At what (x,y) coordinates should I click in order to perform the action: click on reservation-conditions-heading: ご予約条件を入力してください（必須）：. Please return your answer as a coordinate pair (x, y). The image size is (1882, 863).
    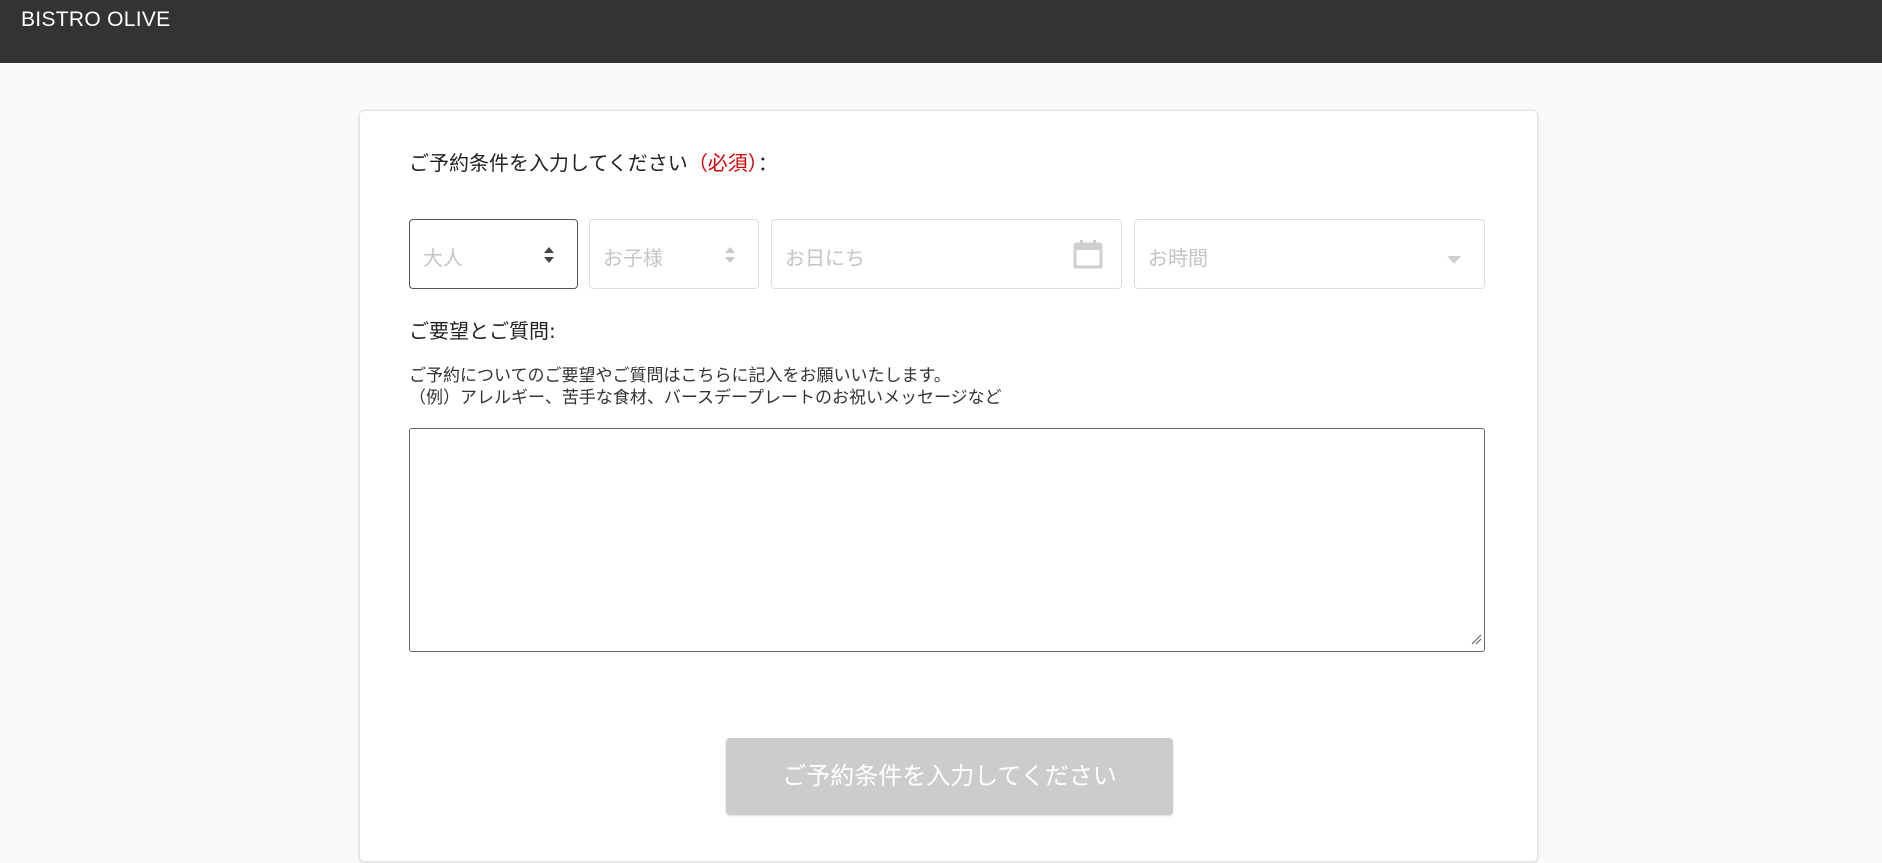
    Looking at the image, I should click on (593, 161).